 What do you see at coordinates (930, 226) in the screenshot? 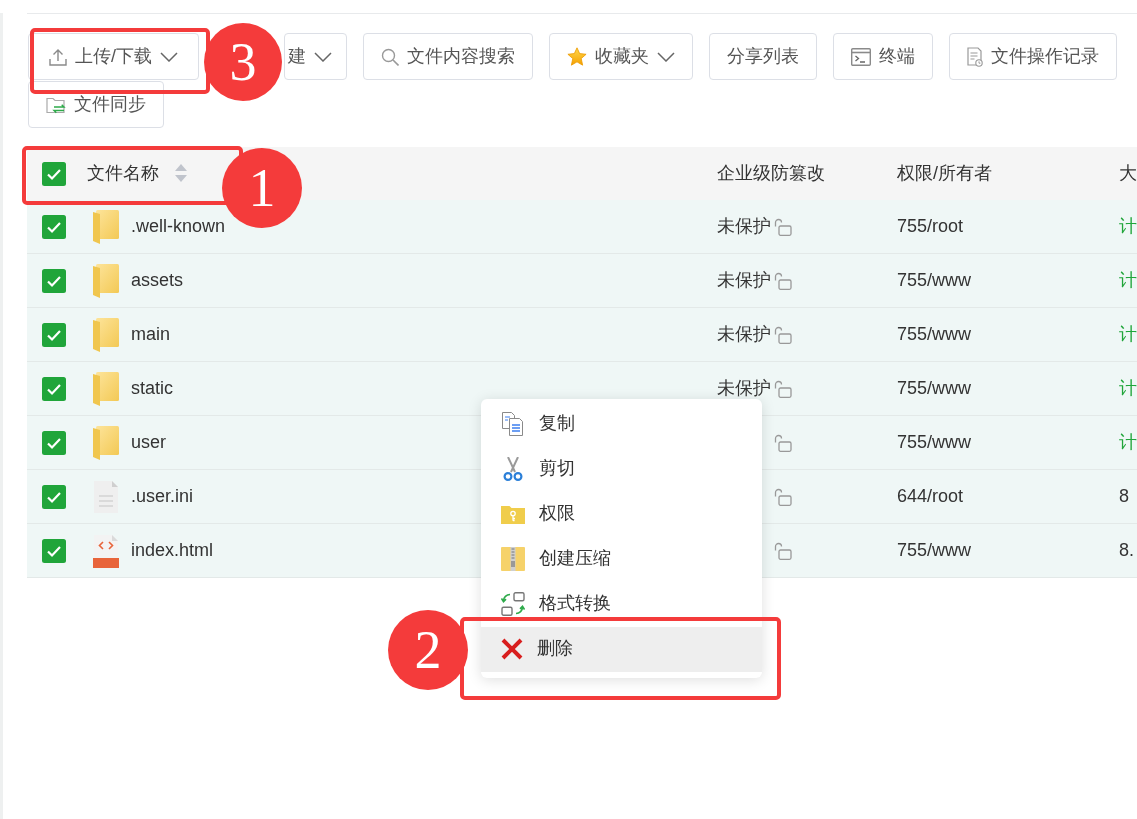
I see `permission-owner: 755/root` at bounding box center [930, 226].